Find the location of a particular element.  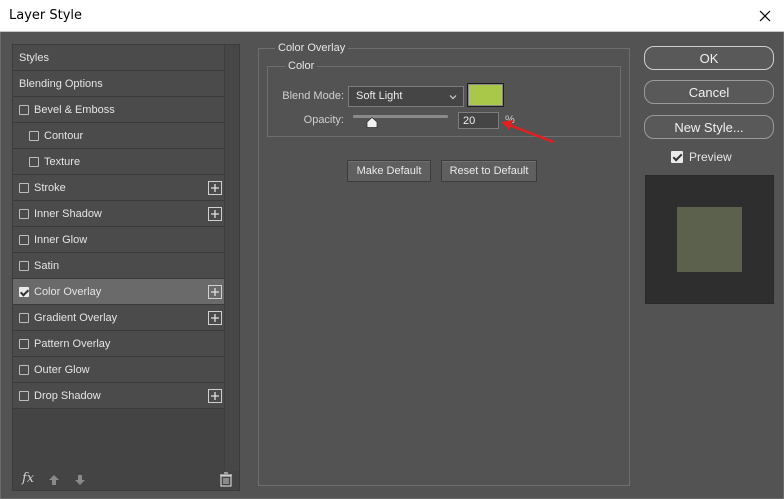

styles-footer: fx is located at coordinates (126, 481).